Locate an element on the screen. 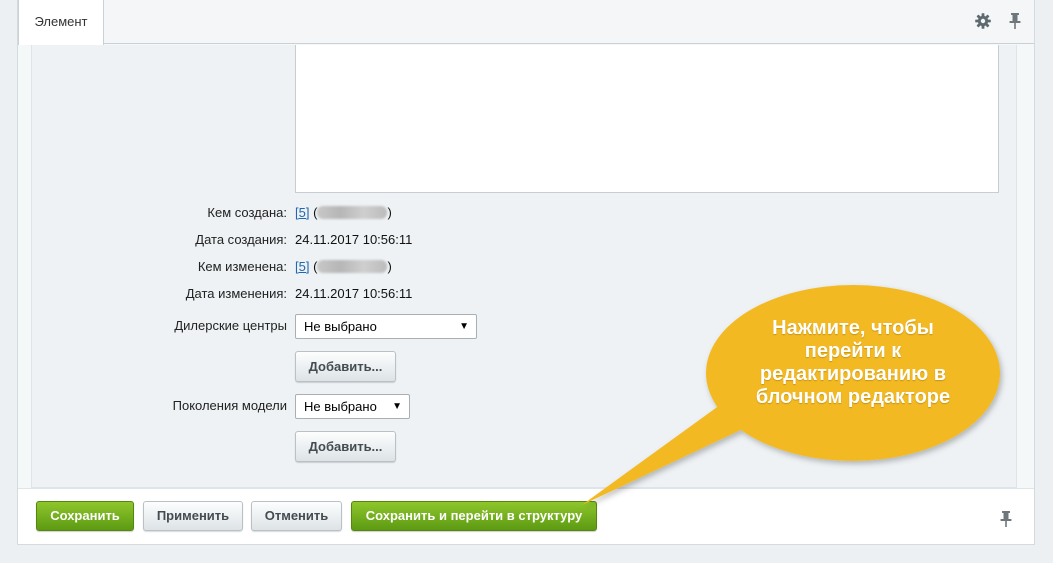 The image size is (1053, 563). tab-tools is located at coordinates (999, 21).